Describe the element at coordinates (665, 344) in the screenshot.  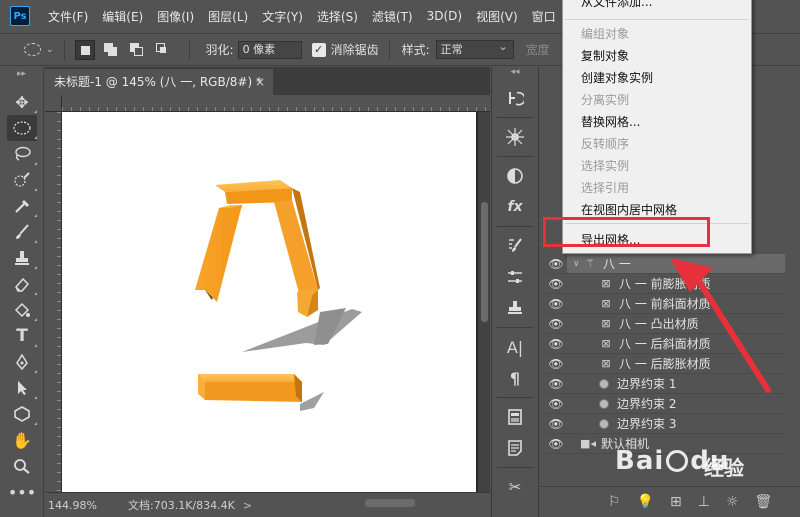
I see `scene-row-material: 👁 ⊠ 八 一 后斜面材质` at that location.